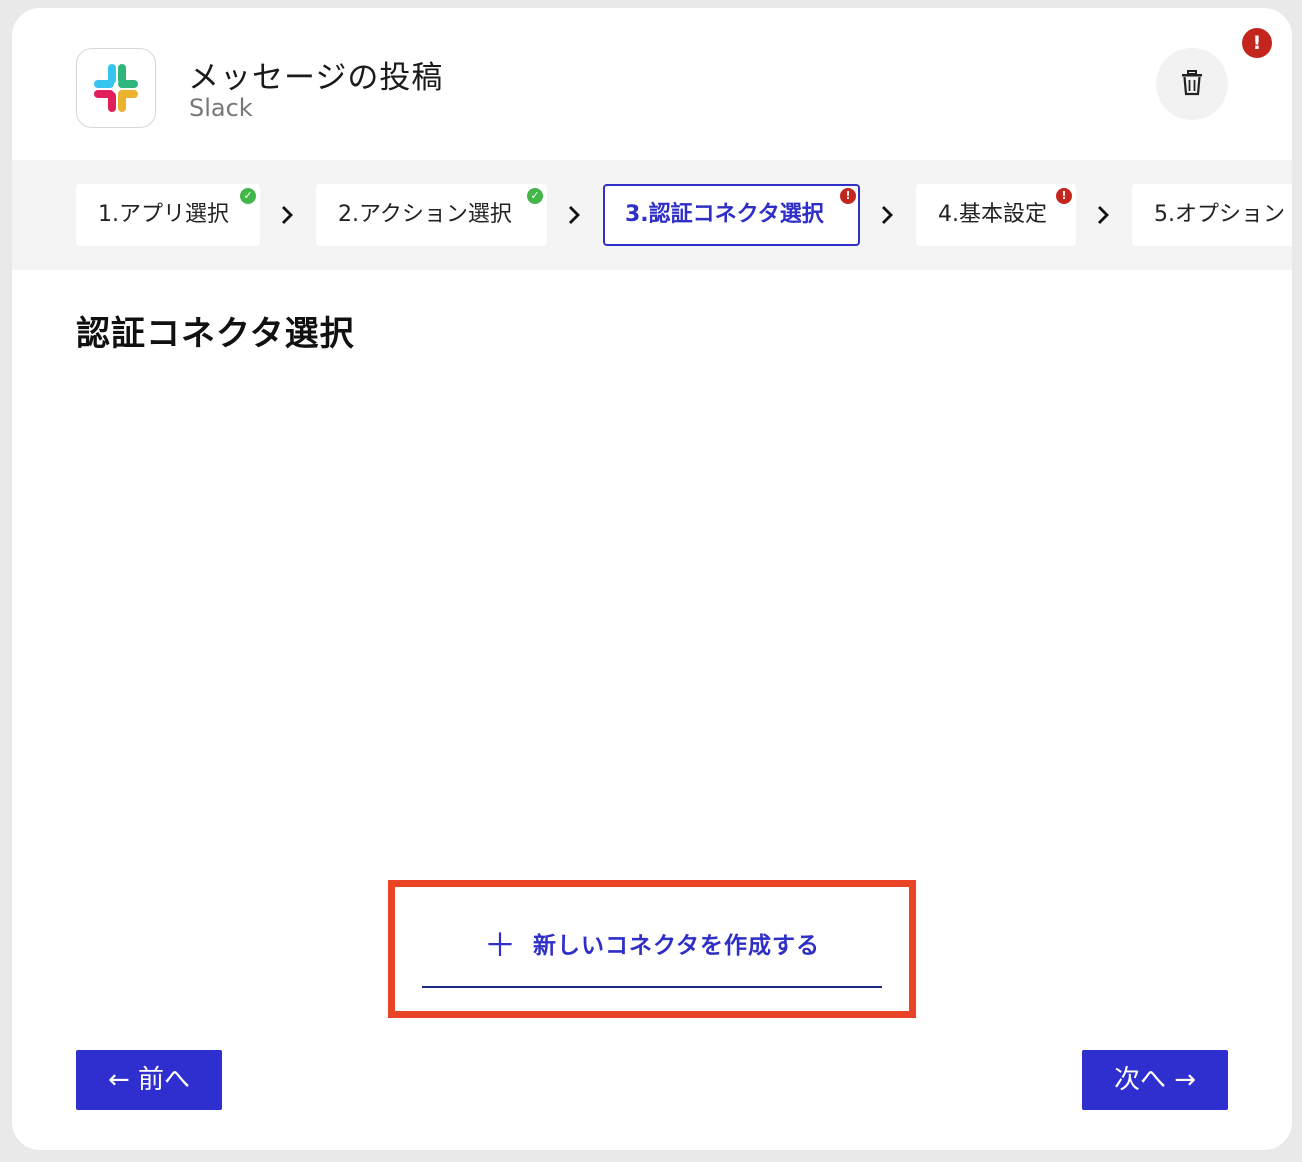 The image size is (1302, 1162). Describe the element at coordinates (116, 88) in the screenshot. I see `slack-logo-icon` at that location.